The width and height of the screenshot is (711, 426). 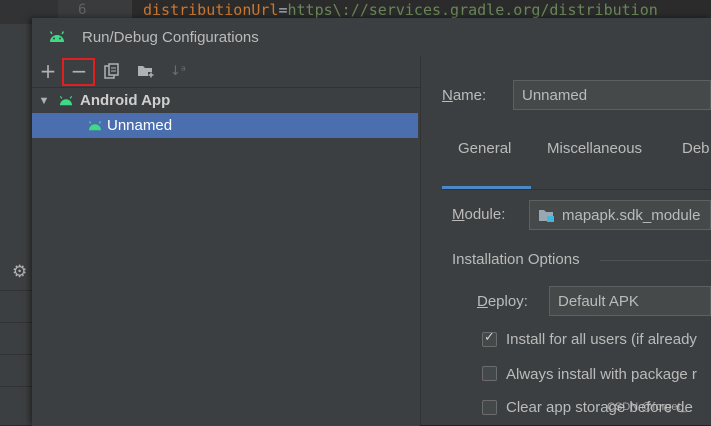 What do you see at coordinates (371, 37) in the screenshot?
I see `dialog-titlebar: Run/Debug Configurations` at bounding box center [371, 37].